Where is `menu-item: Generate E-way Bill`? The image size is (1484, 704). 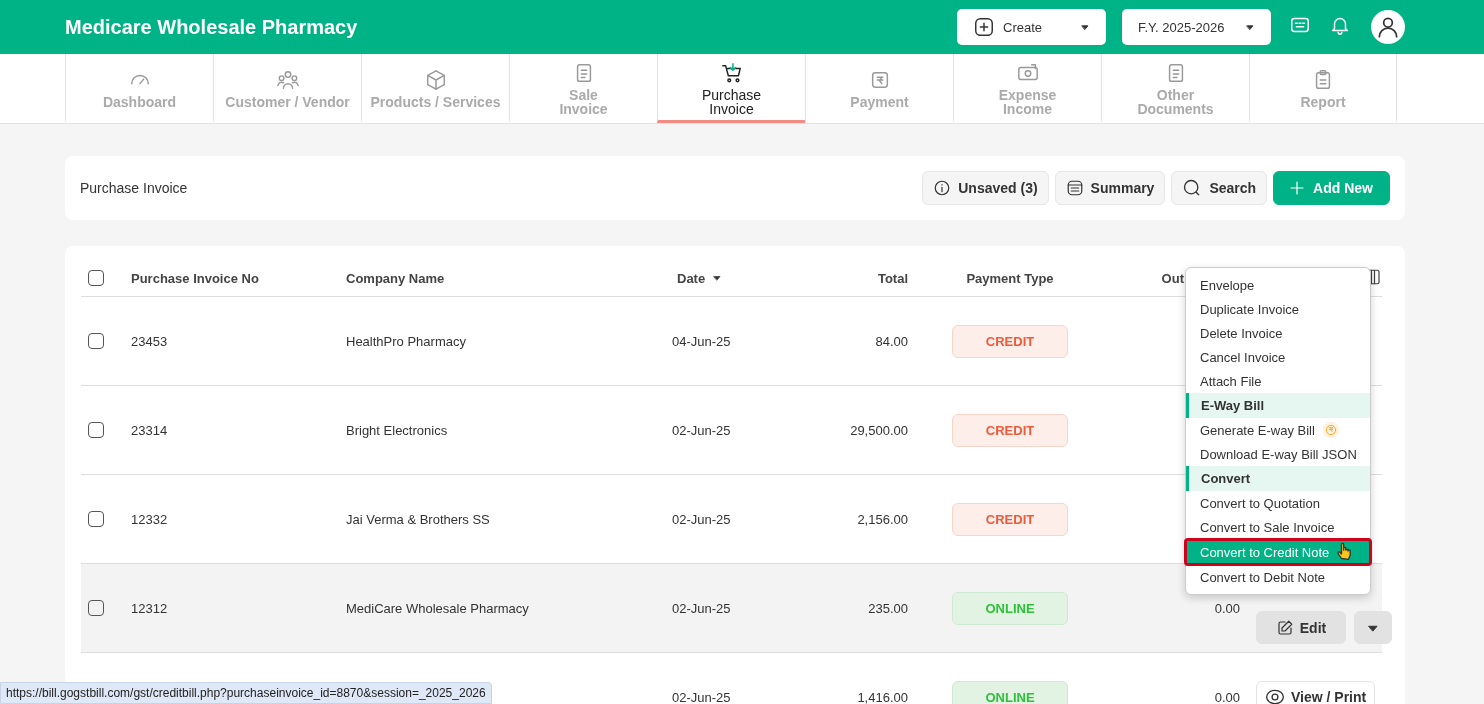 menu-item: Generate E-way Bill is located at coordinates (1278, 430).